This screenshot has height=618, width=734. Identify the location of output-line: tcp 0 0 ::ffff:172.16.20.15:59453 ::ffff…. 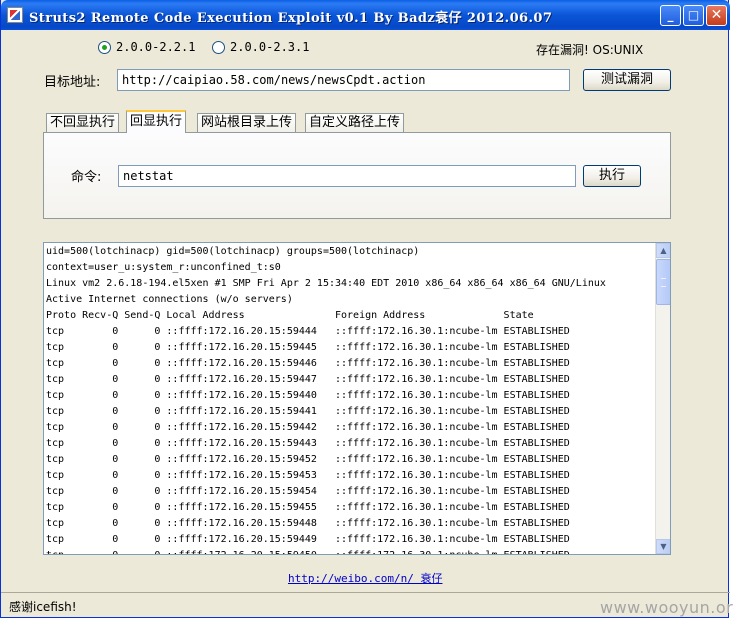
(308, 475).